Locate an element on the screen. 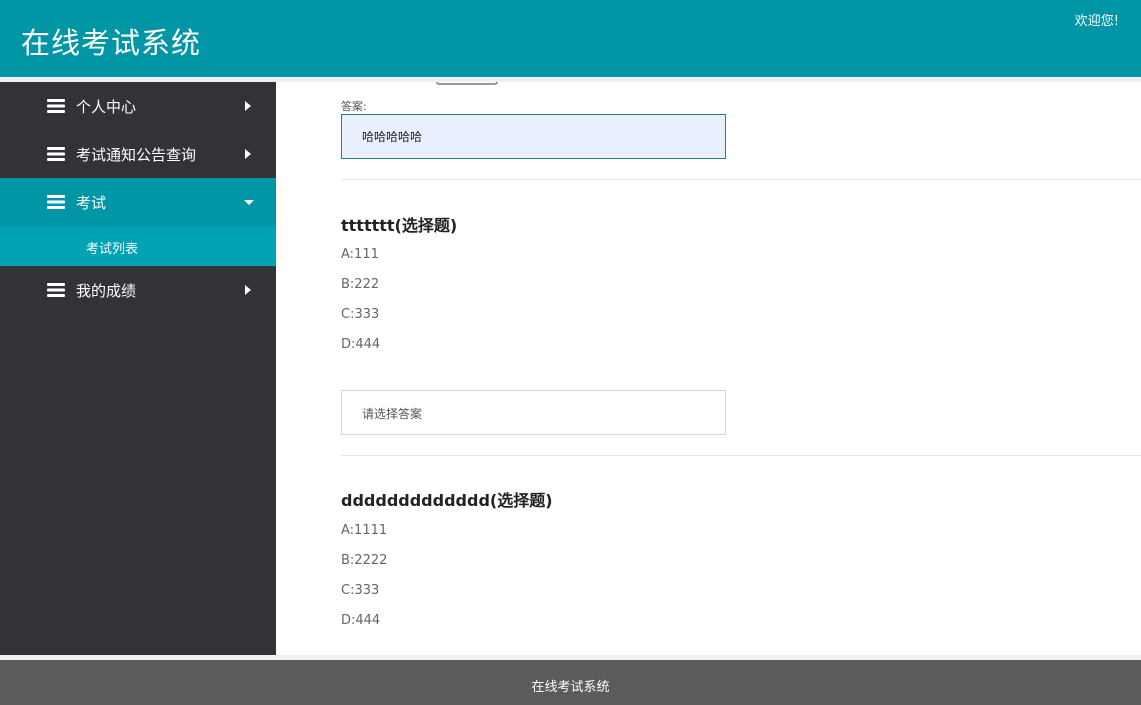  answer-select: 请选择答案 is located at coordinates (533, 412).